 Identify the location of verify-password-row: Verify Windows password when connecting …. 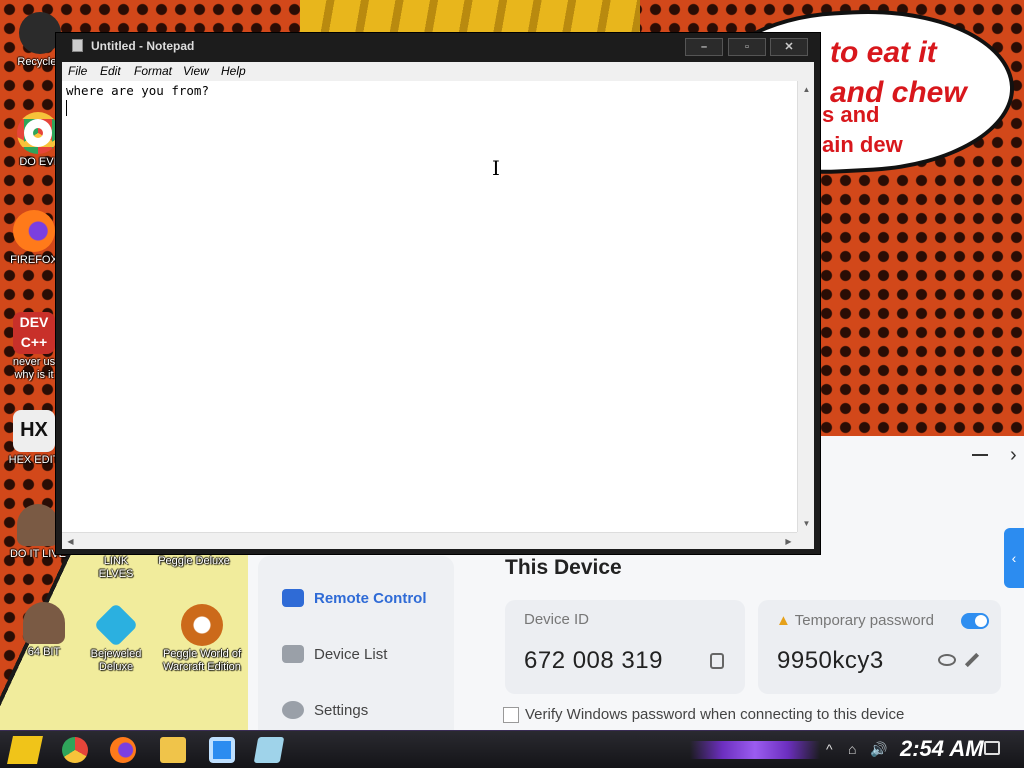
(703, 714).